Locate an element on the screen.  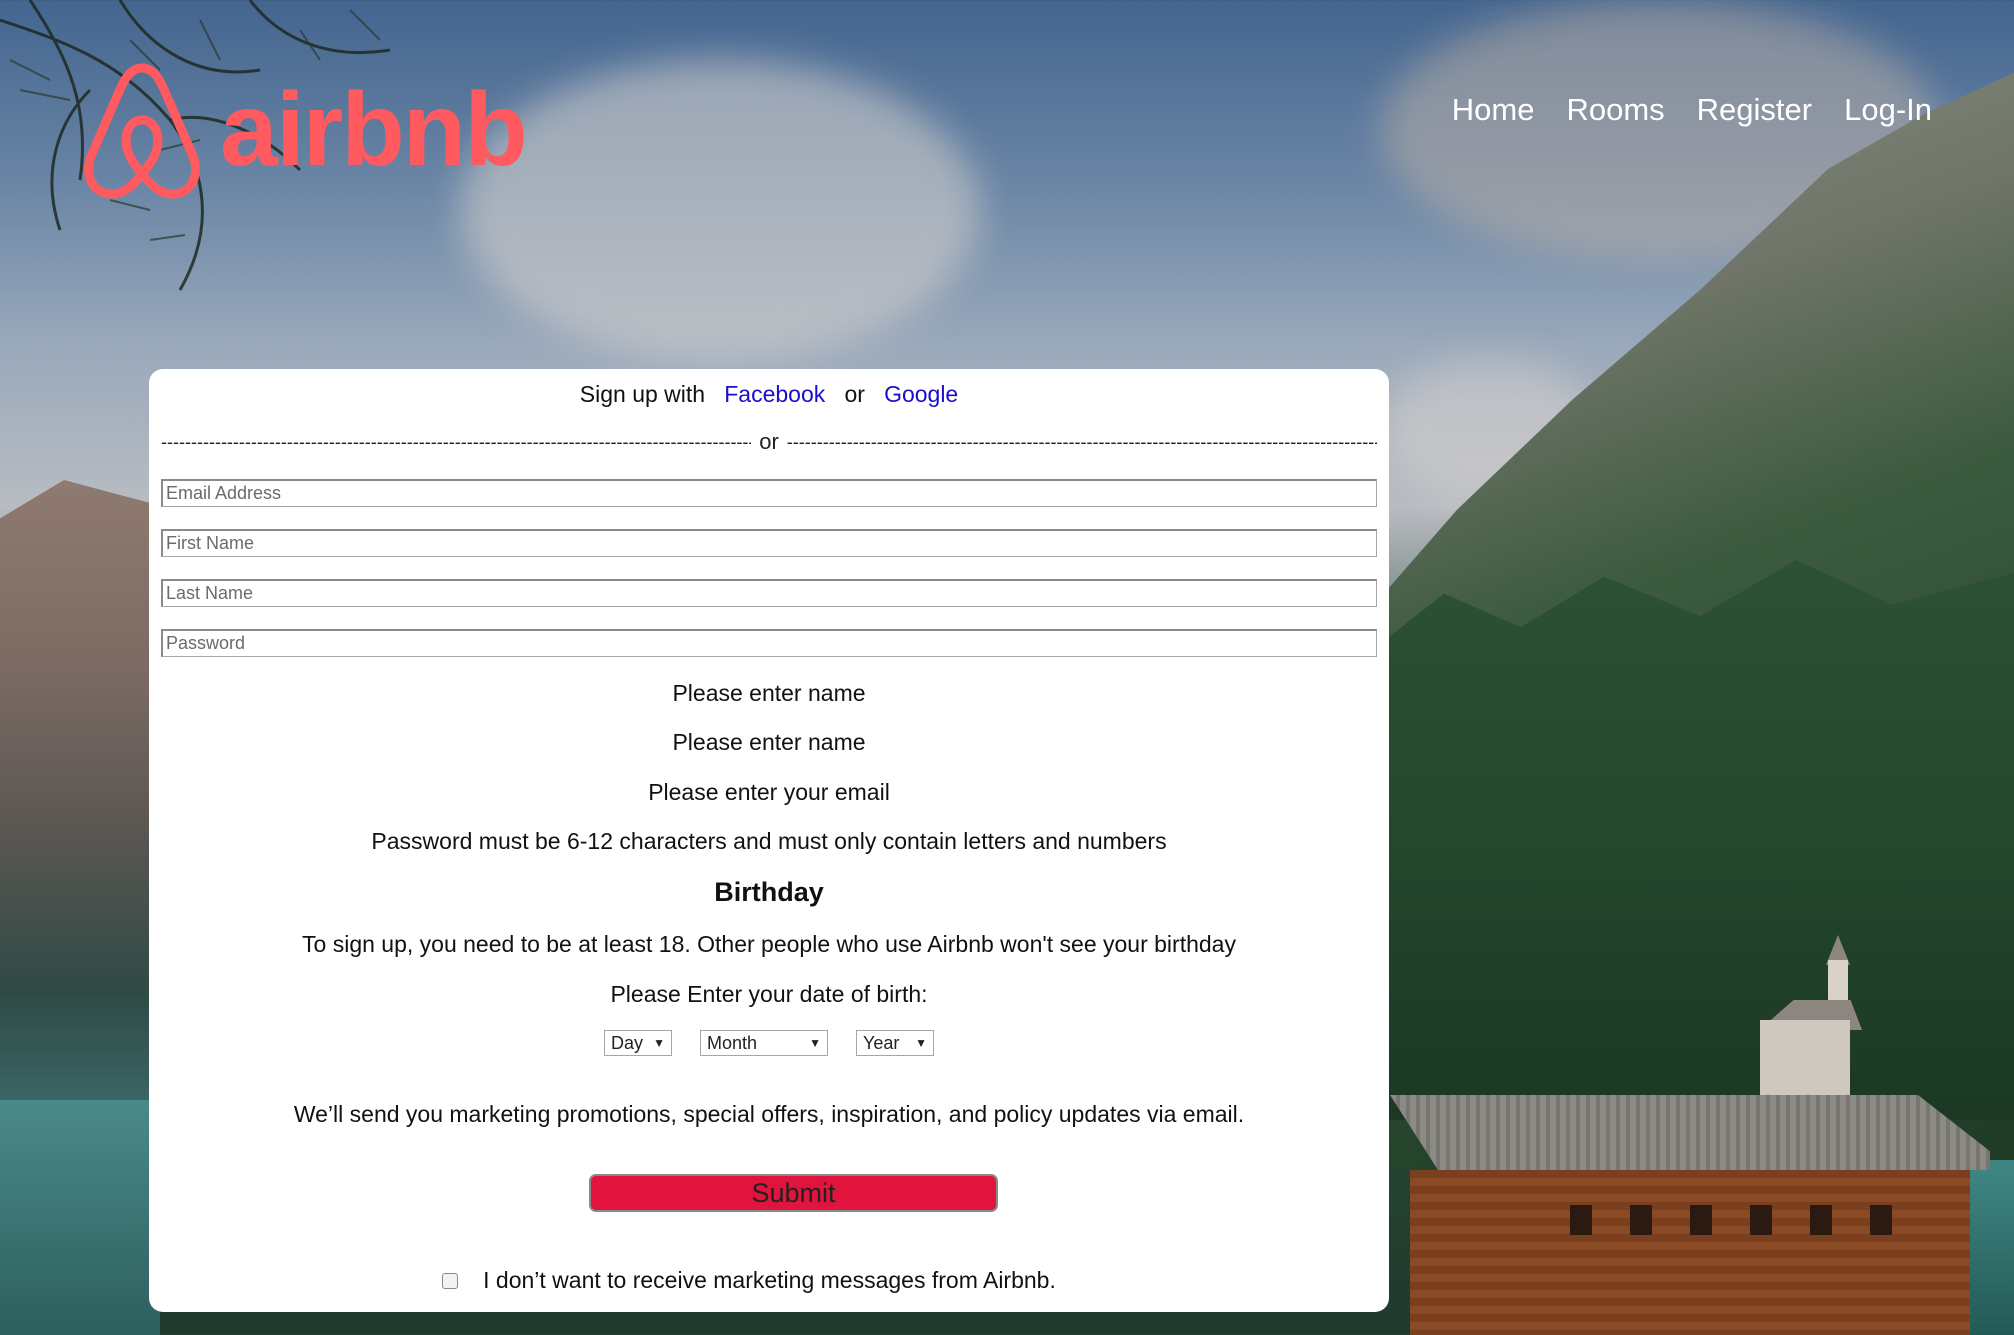
divider-or-label: or is located at coordinates (769, 441).